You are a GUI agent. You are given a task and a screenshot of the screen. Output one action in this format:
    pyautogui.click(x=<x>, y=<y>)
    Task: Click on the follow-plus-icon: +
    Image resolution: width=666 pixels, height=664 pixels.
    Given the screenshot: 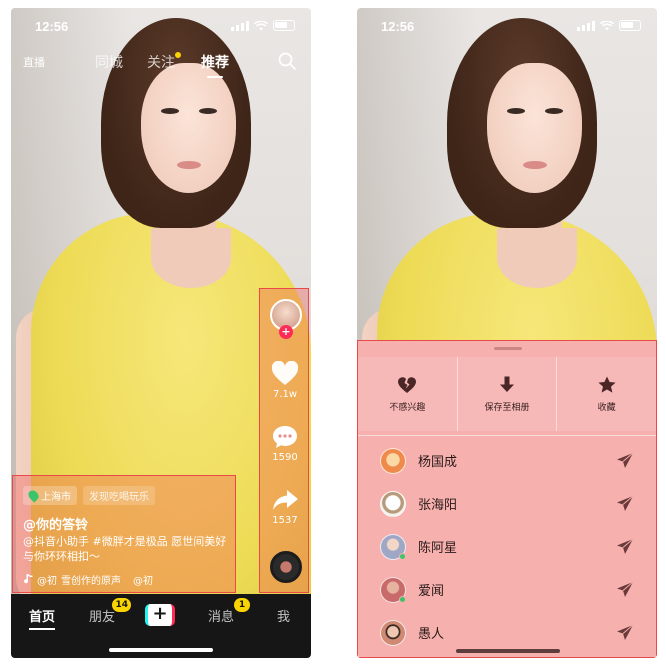 What is the action you would take?
    pyautogui.click(x=286, y=332)
    